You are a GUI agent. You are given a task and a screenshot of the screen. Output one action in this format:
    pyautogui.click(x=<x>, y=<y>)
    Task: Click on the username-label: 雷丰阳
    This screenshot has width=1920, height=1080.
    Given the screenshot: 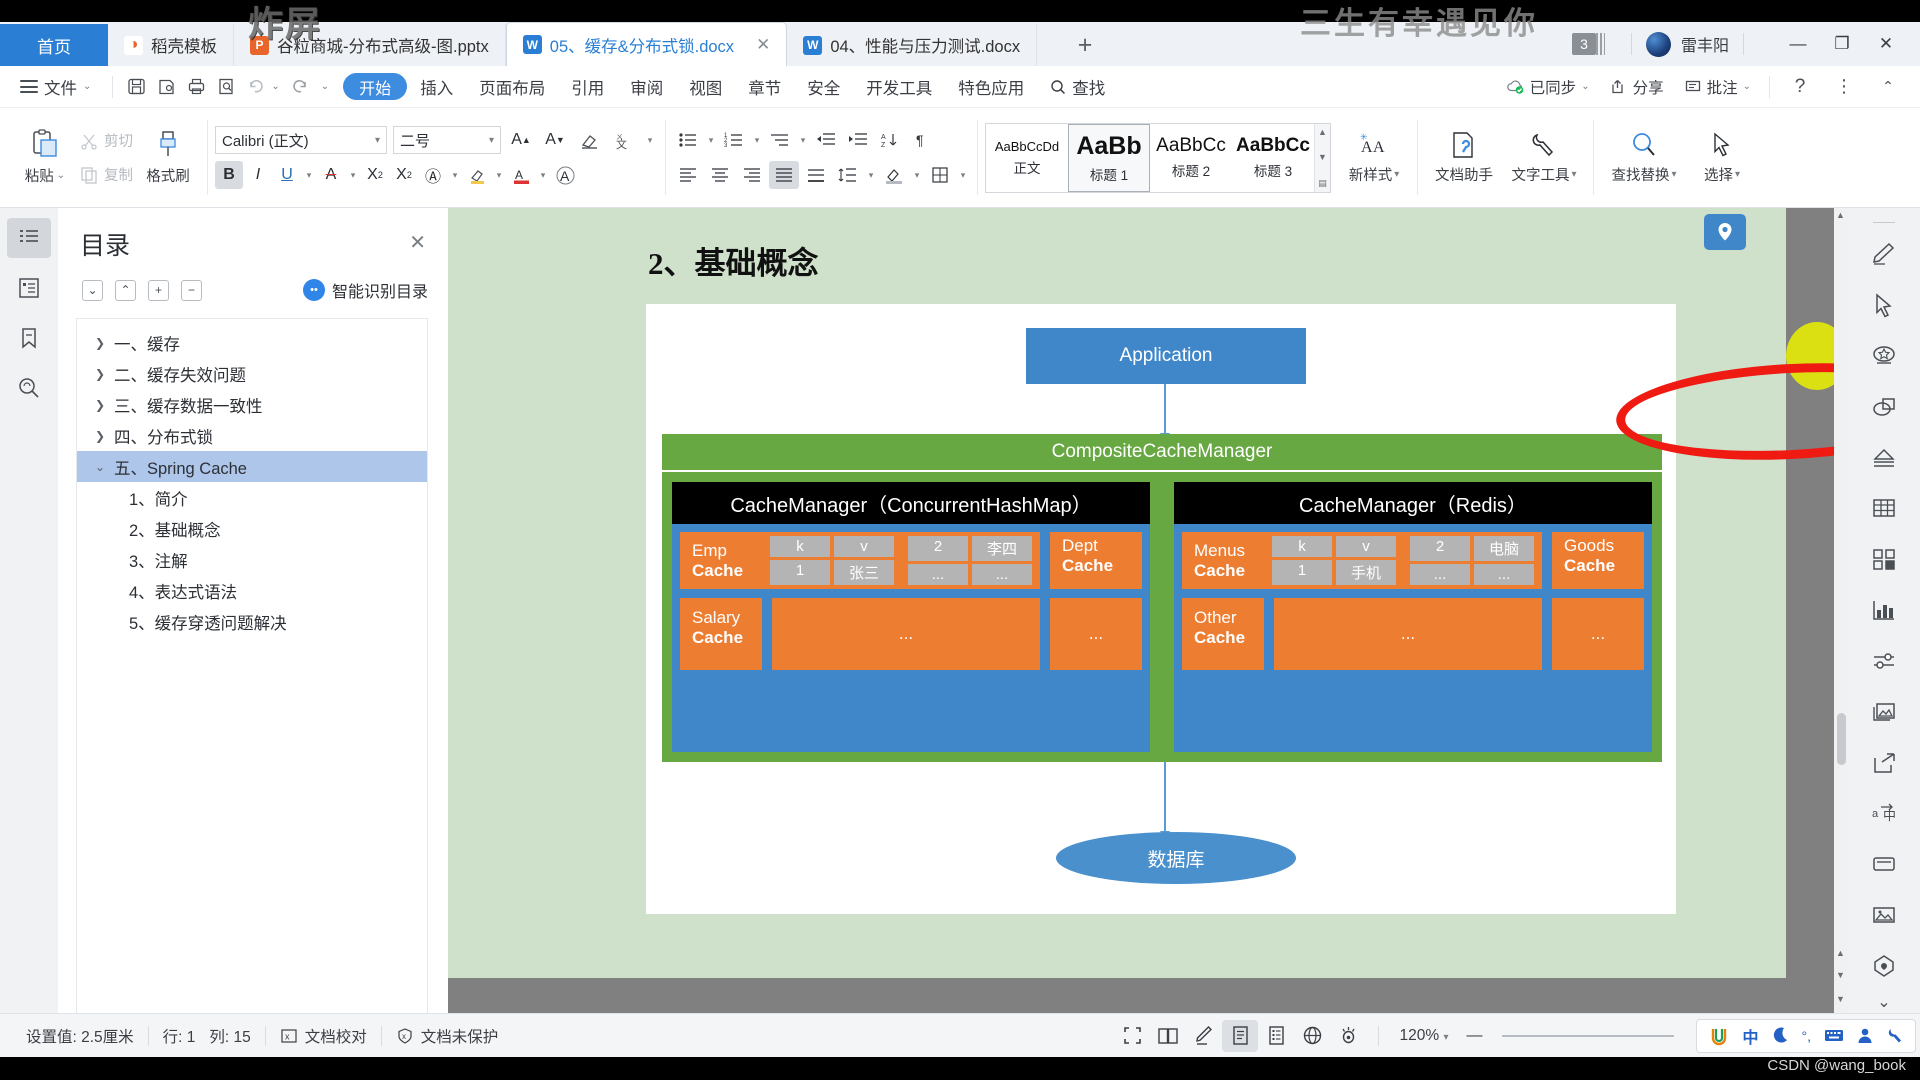 What is the action you would take?
    pyautogui.click(x=1705, y=44)
    